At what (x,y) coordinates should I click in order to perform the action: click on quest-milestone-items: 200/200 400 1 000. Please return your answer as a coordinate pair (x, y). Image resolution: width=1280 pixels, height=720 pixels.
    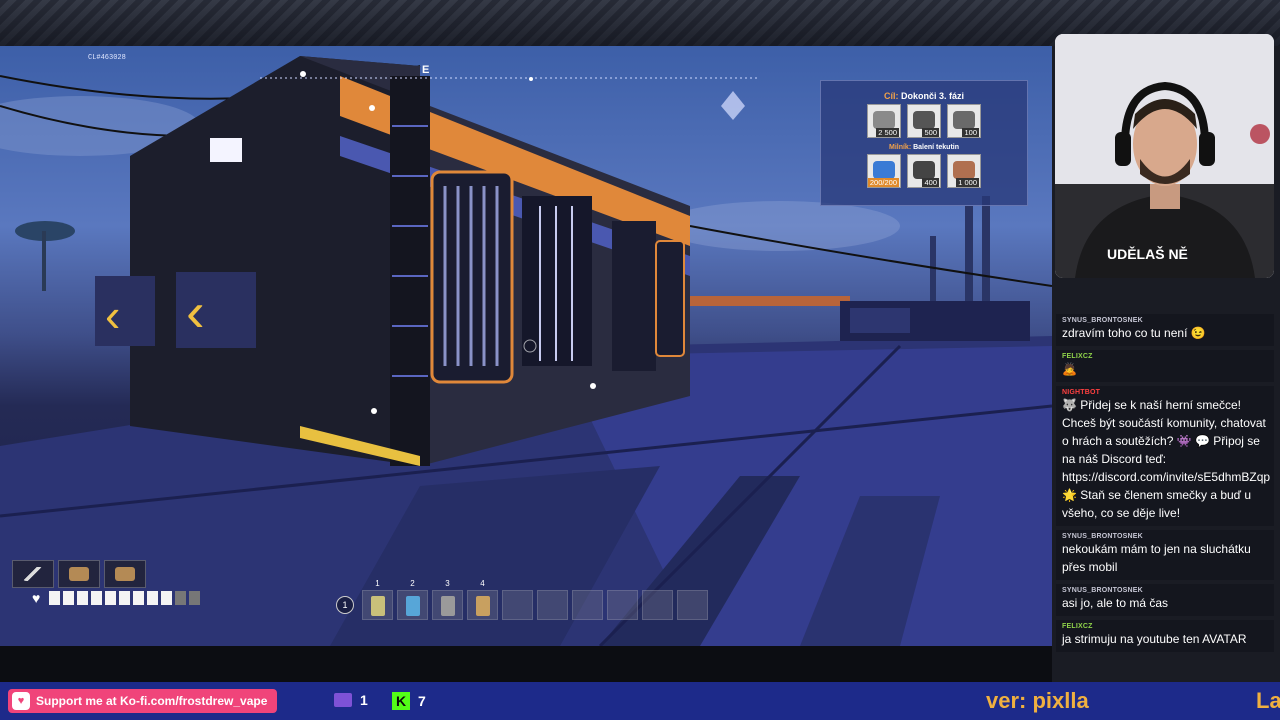
    Looking at the image, I should click on (924, 171).